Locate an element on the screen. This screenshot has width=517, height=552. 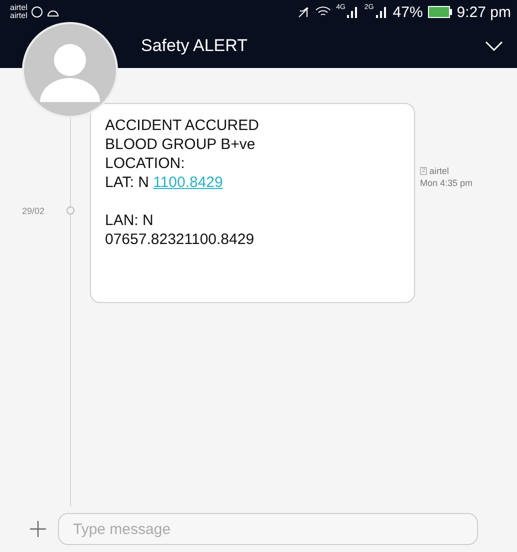
plus-icon is located at coordinates (38, 529).